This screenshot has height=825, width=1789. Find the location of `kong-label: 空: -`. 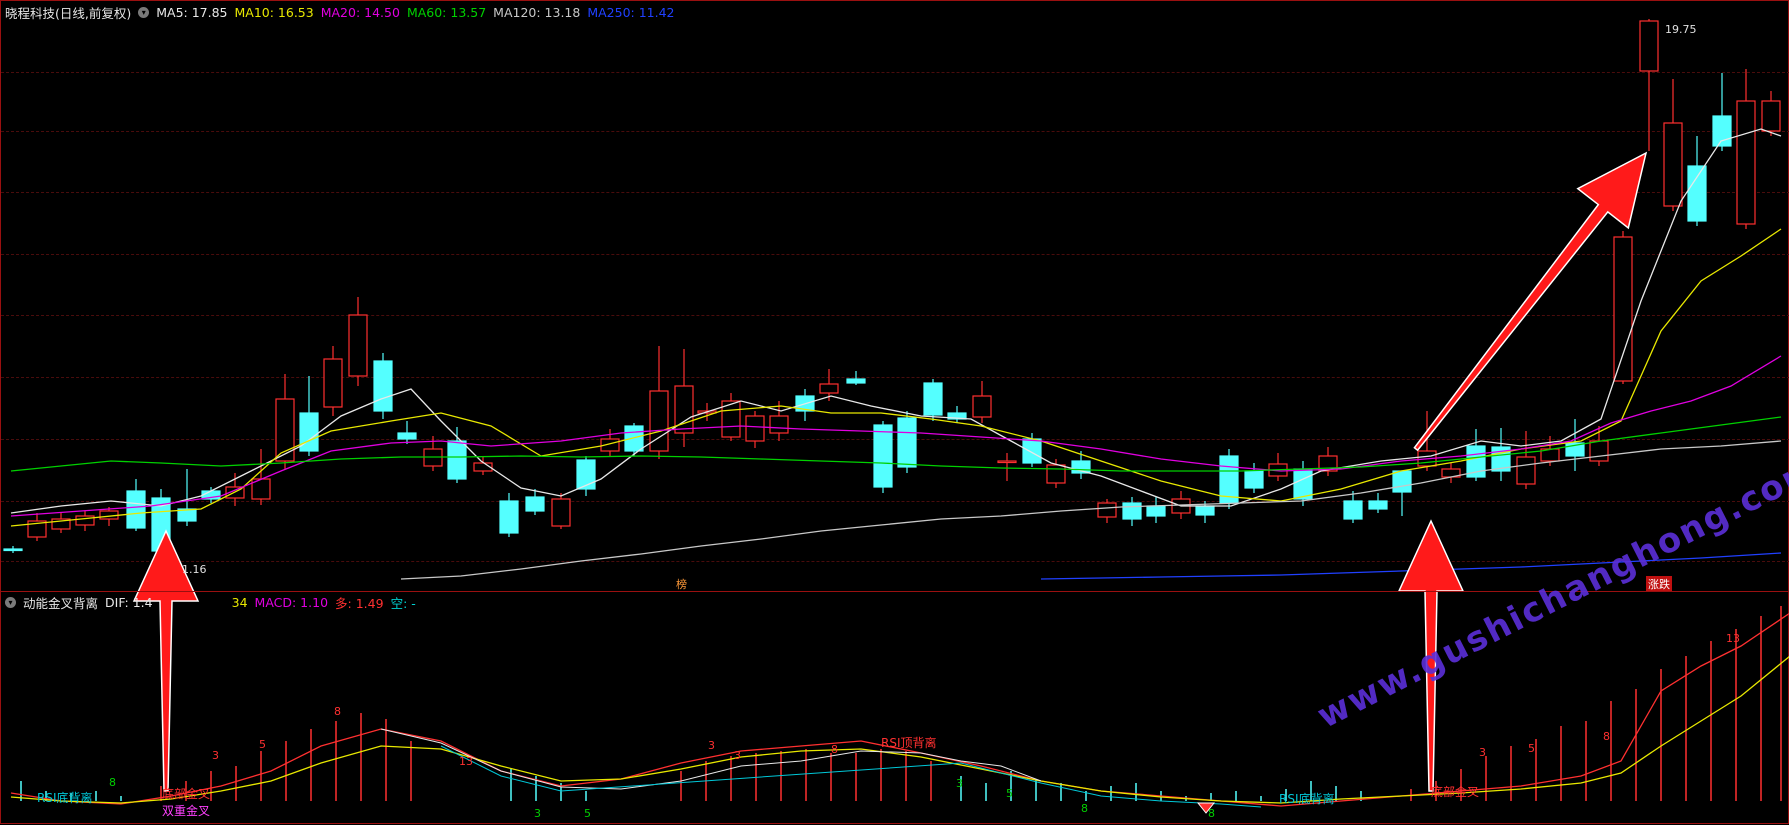

kong-label: 空: - is located at coordinates (403, 603).